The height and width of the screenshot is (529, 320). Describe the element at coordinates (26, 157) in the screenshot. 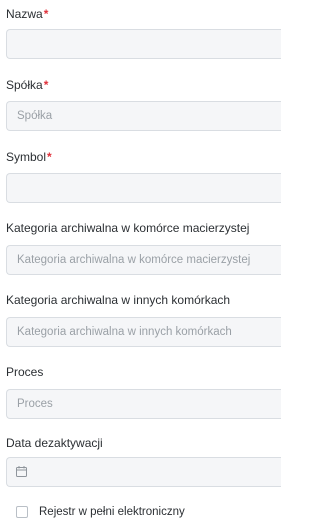

I see `symbol-label-text: Symbol` at that location.